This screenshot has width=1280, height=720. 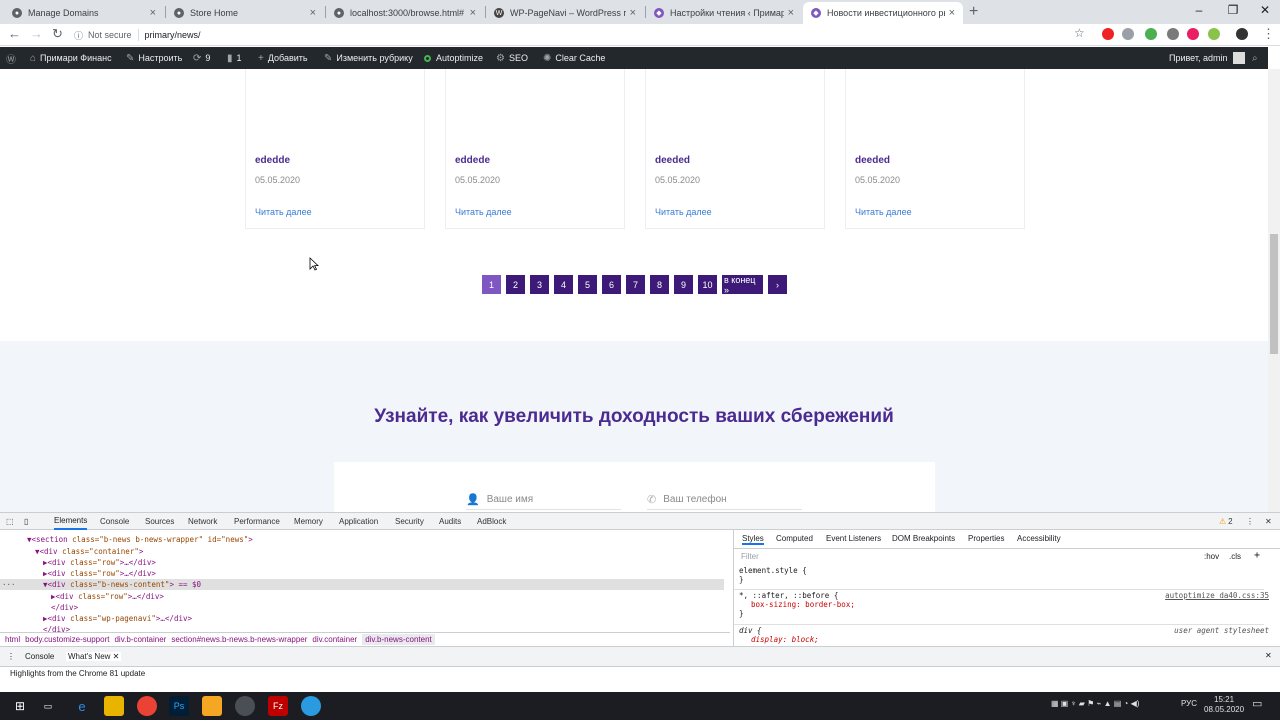 I want to click on admin-bar-autoptimize: Autoptimize, so click(x=453, y=58).